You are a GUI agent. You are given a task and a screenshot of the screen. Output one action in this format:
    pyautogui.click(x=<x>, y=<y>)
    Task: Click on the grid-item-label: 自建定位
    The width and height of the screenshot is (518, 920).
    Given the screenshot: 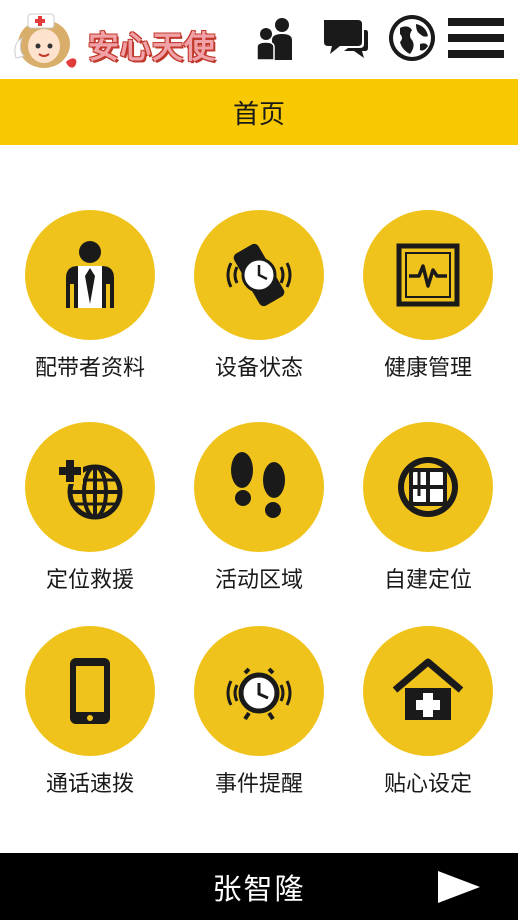 What is the action you would take?
    pyautogui.click(x=427, y=580)
    